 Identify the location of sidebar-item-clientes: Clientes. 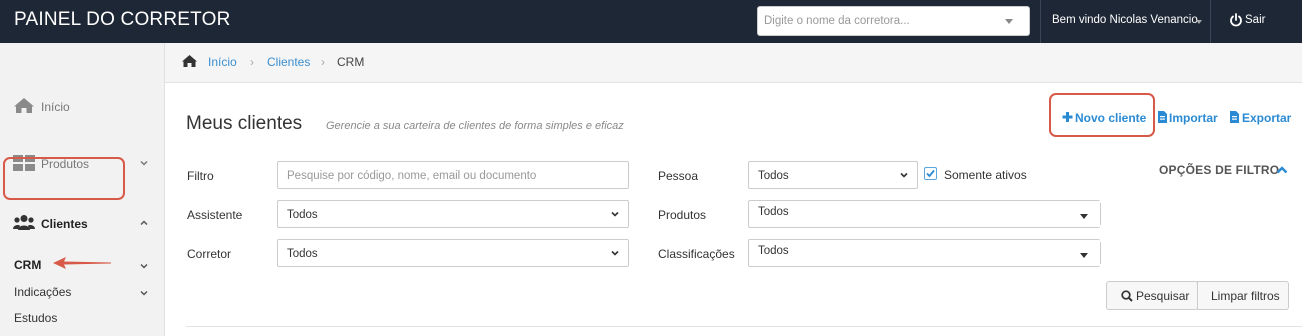
(82, 223).